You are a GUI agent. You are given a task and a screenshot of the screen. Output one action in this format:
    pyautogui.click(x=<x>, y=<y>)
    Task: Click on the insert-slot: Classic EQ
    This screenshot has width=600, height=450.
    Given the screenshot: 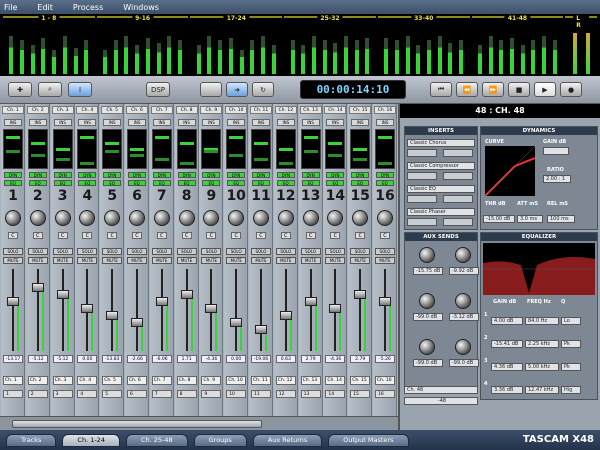 What is the action you would take?
    pyautogui.click(x=441, y=189)
    